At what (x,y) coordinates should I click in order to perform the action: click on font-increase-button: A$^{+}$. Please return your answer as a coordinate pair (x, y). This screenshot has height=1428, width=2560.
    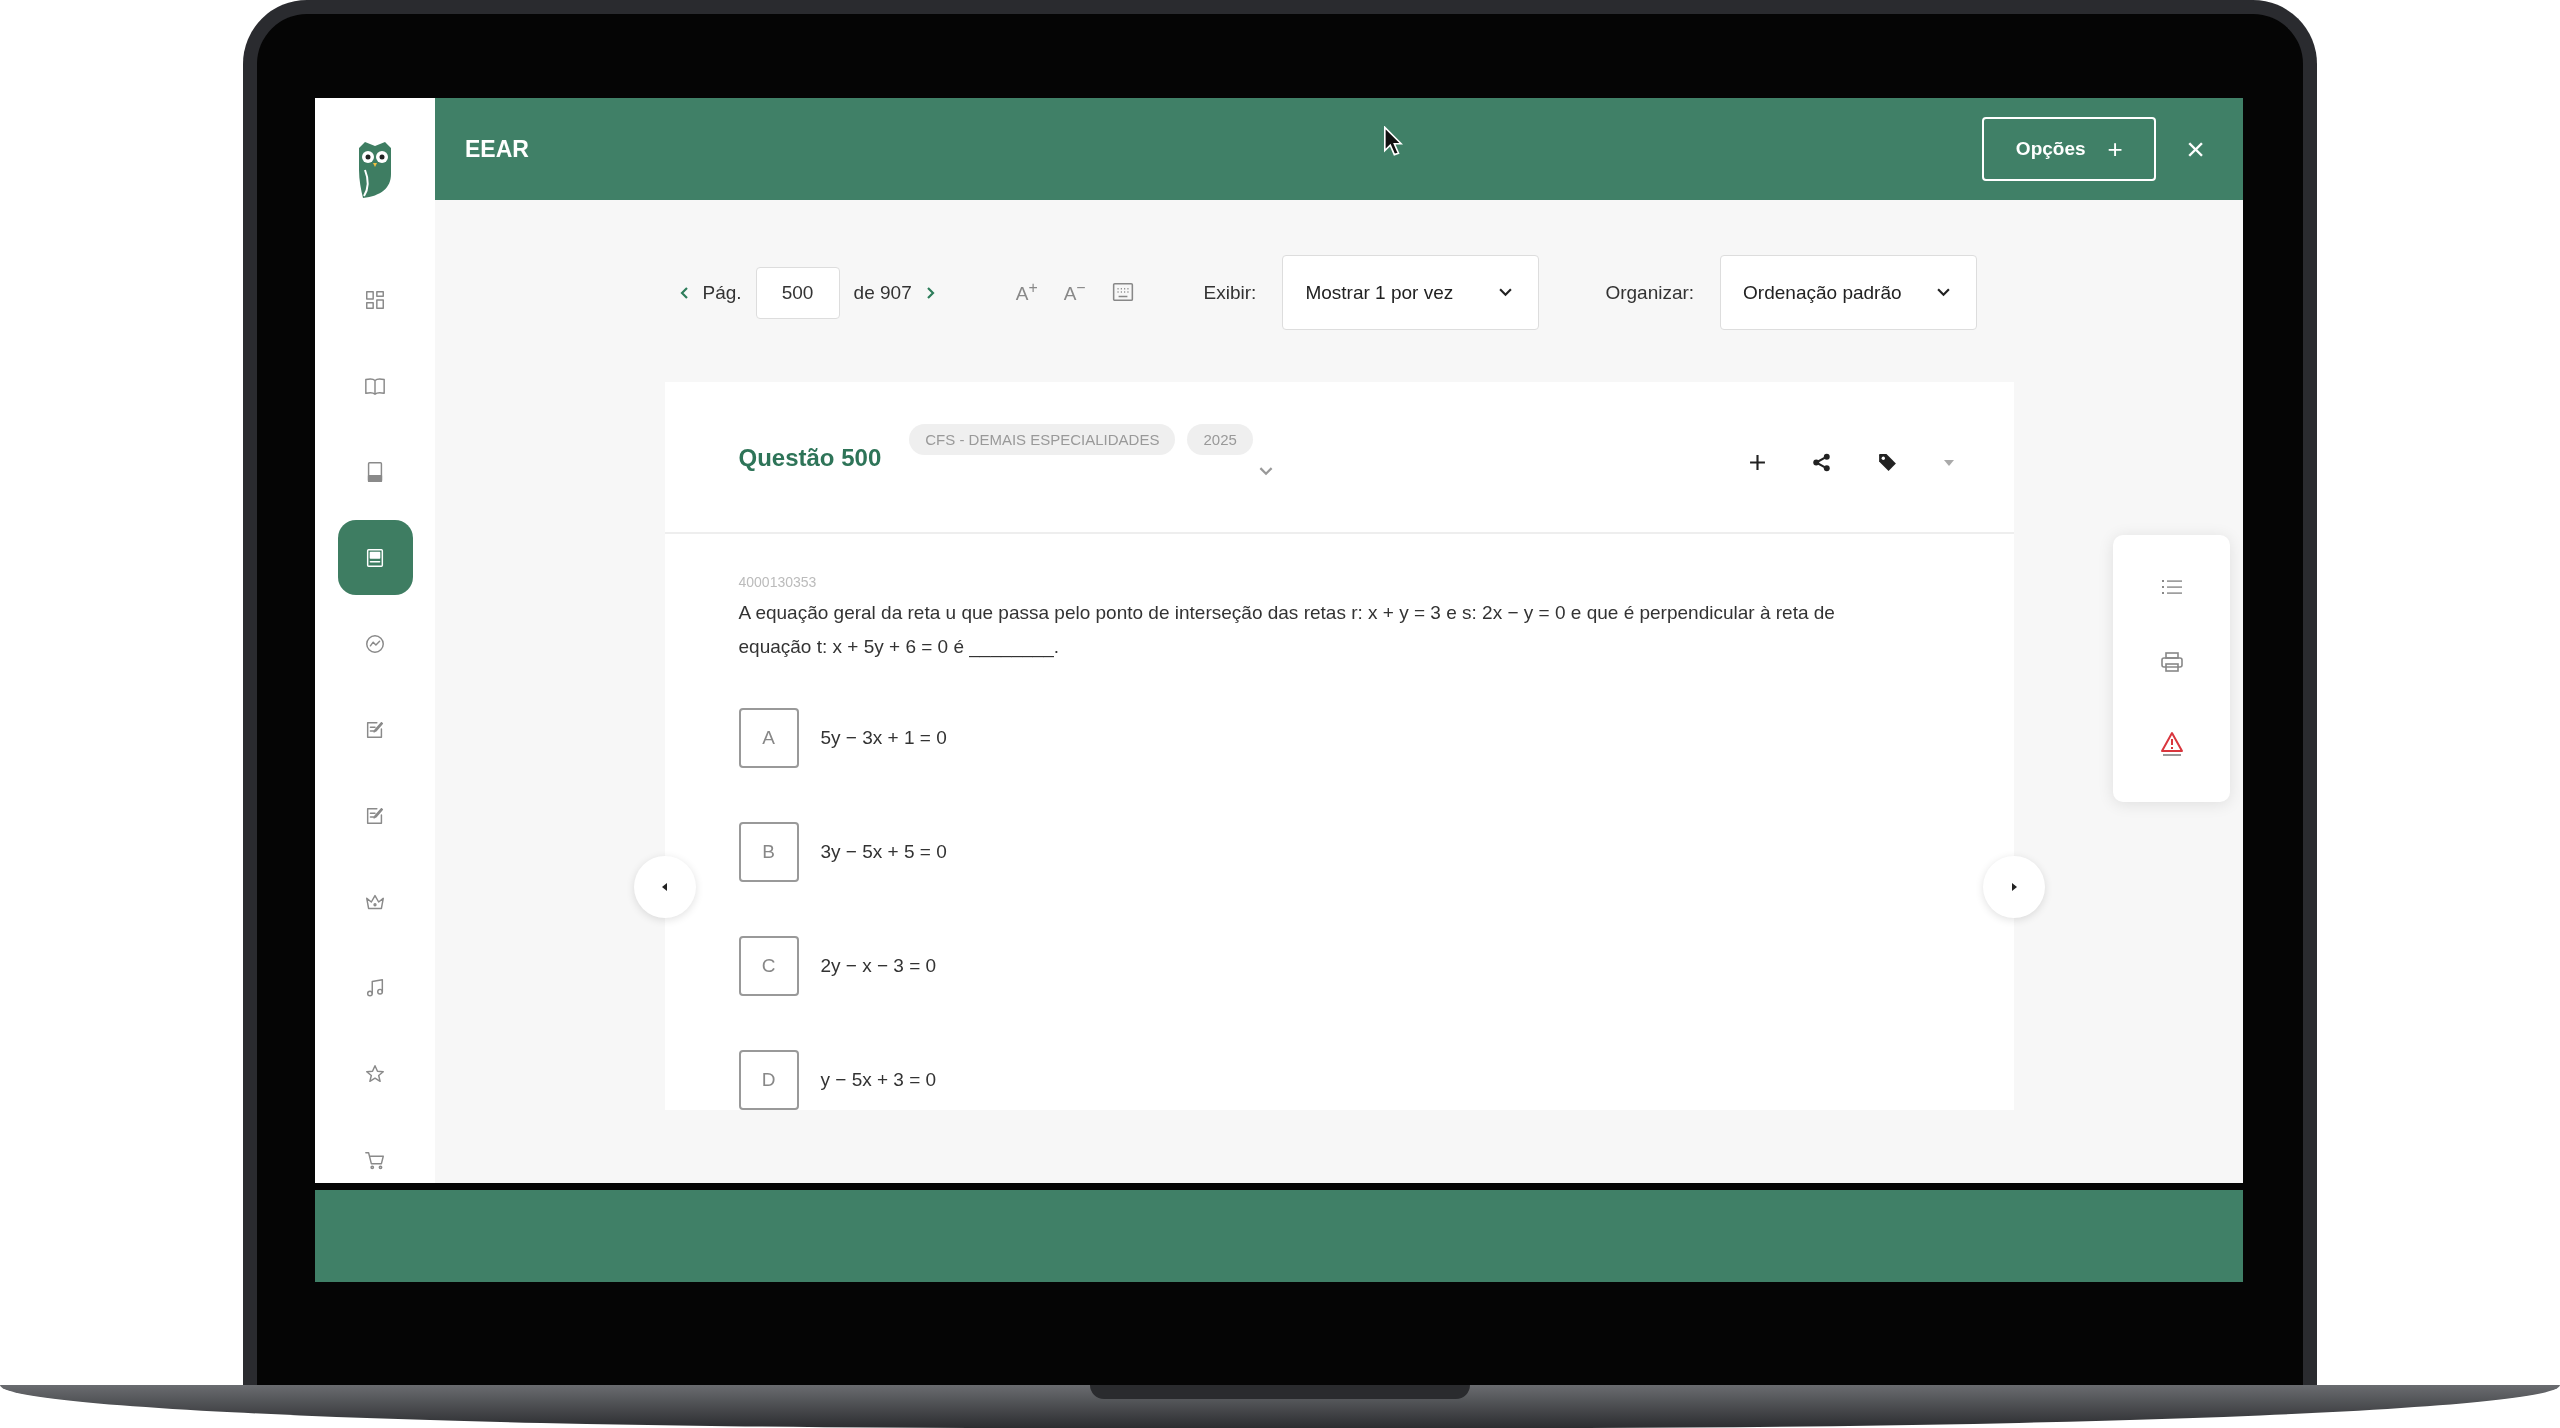
    Looking at the image, I should click on (1026, 292).